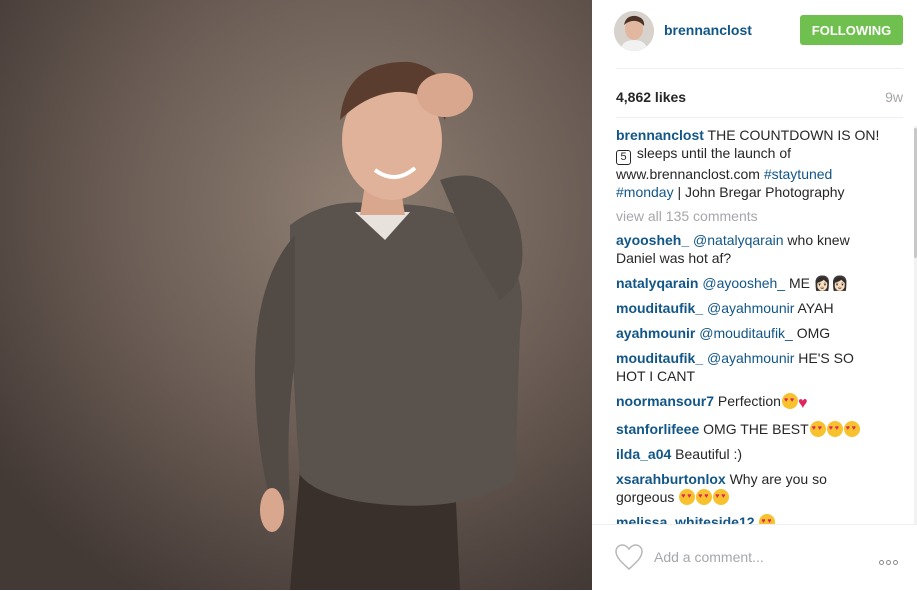  What do you see at coordinates (651, 97) in the screenshot?
I see `likes-count: 4,862 likes` at bounding box center [651, 97].